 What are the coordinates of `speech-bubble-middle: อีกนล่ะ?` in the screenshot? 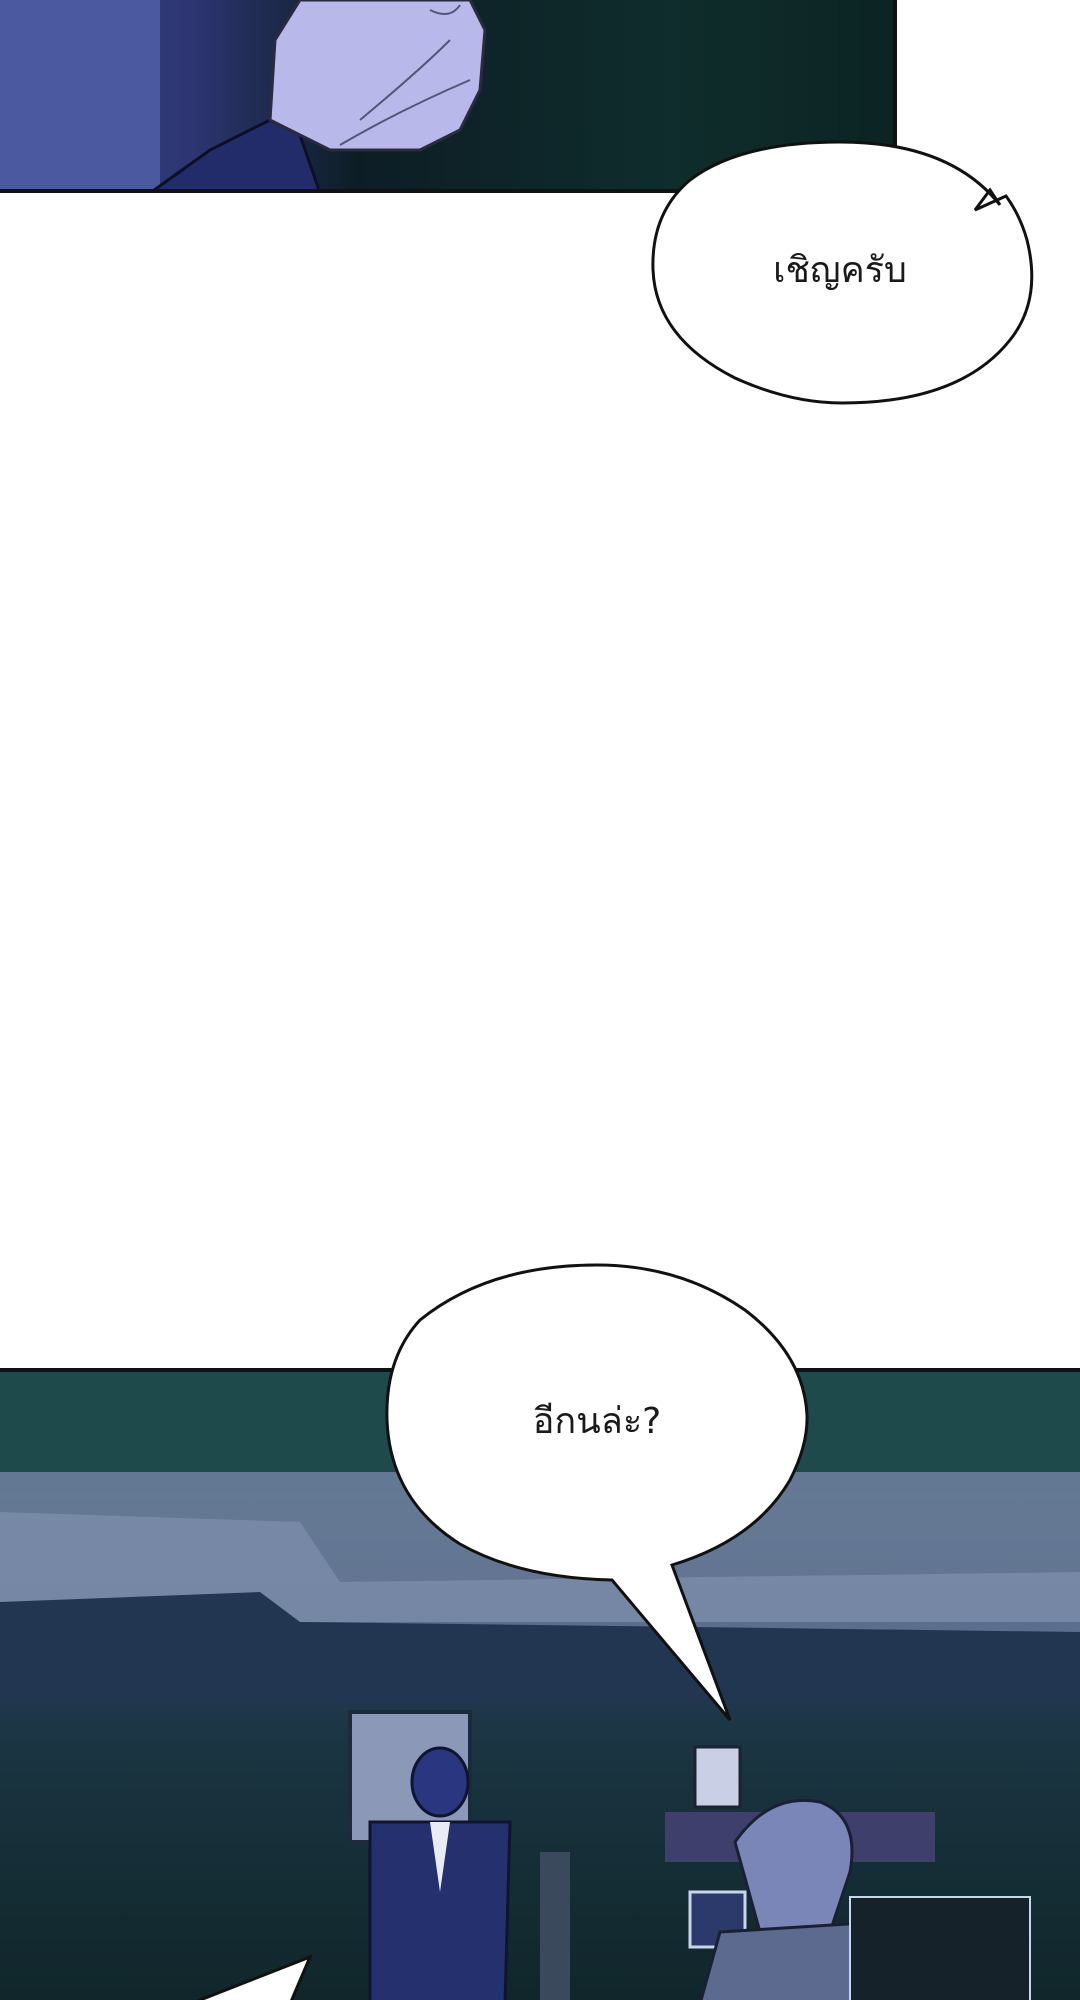 It's located at (597, 1492).